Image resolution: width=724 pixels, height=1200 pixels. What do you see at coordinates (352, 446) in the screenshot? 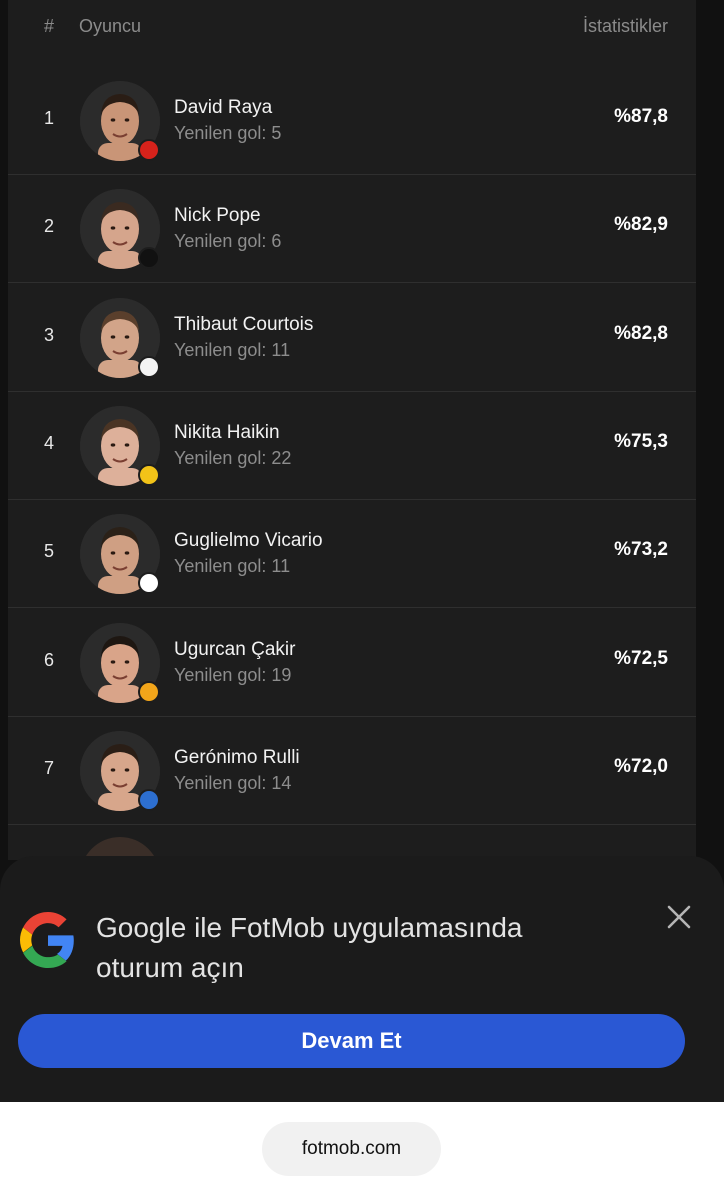
I see `table-row: 4 Nikita Haikin Yenilen gol: 22 %75,3` at bounding box center [352, 446].